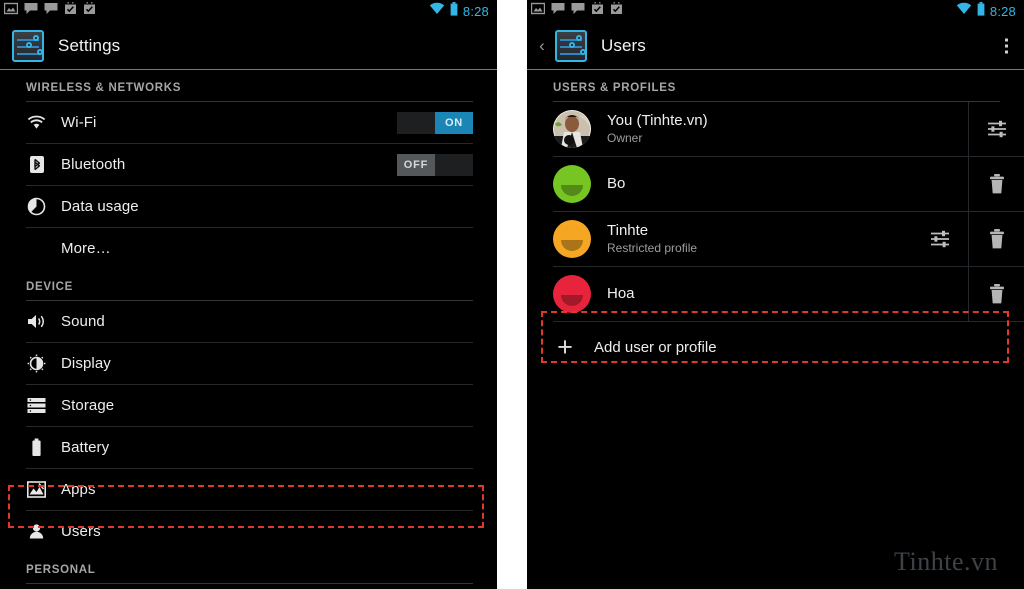 Image resolution: width=1024 pixels, height=589 pixels. Describe the element at coordinates (248, 122) in the screenshot. I see `sidebar-item-wifi: Wi-Fi ON` at that location.